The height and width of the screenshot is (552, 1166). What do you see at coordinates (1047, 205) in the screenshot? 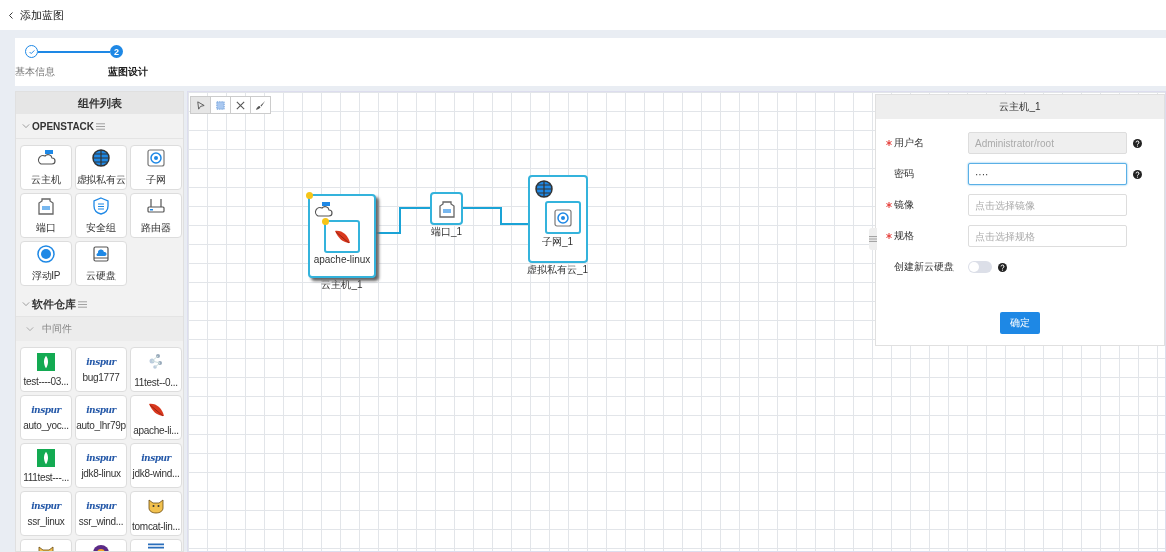
I see `input-field: 点击选择镜像` at bounding box center [1047, 205].